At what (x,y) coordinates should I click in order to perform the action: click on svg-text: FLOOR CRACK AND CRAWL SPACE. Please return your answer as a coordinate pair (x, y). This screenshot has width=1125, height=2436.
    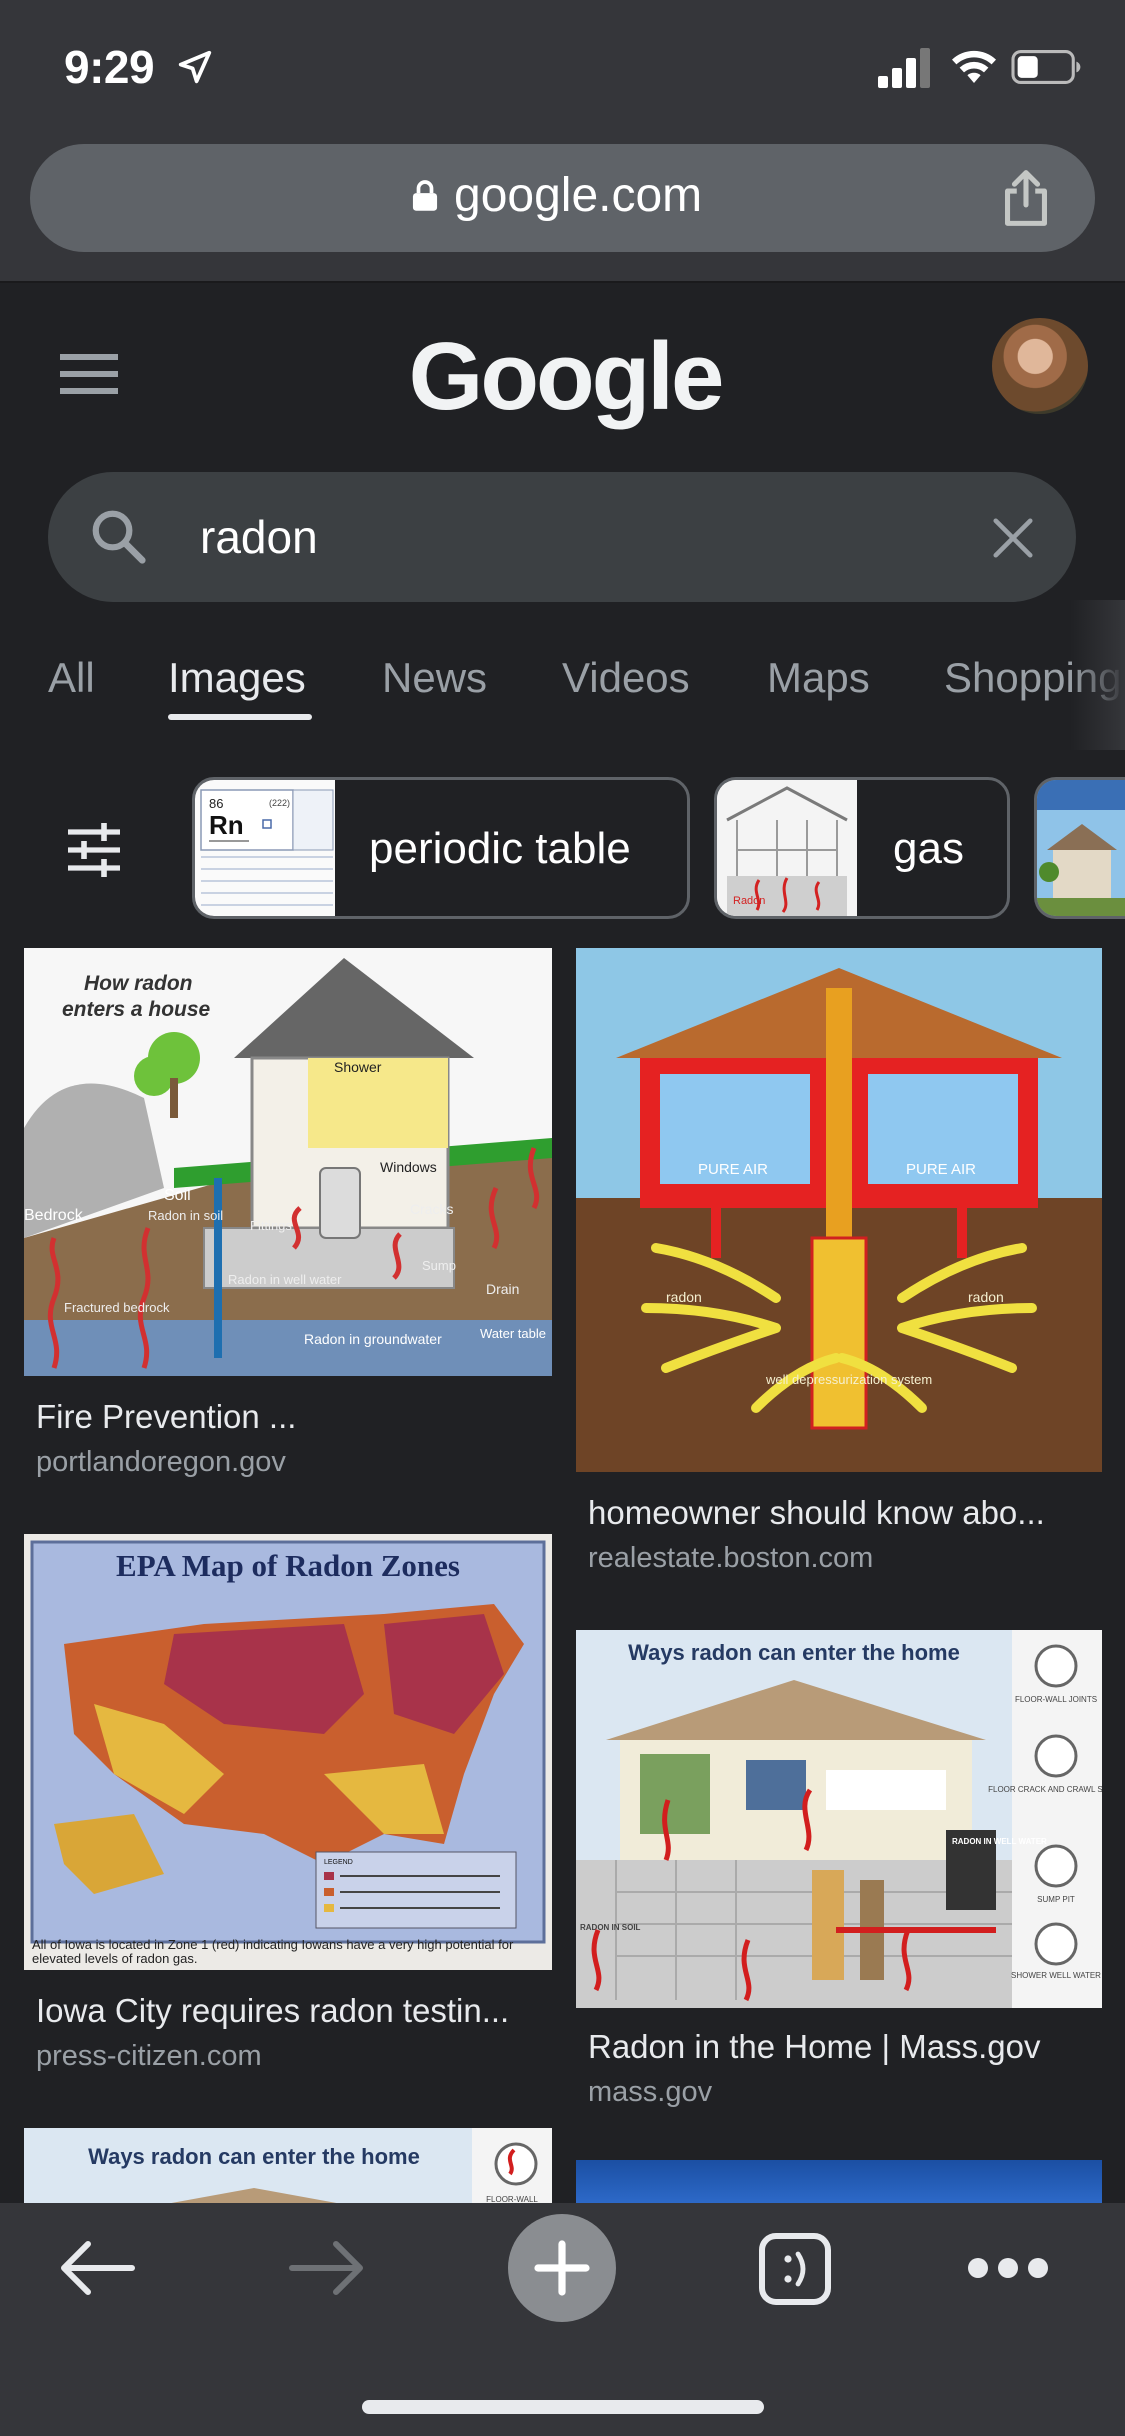
    Looking at the image, I should click on (1045, 1789).